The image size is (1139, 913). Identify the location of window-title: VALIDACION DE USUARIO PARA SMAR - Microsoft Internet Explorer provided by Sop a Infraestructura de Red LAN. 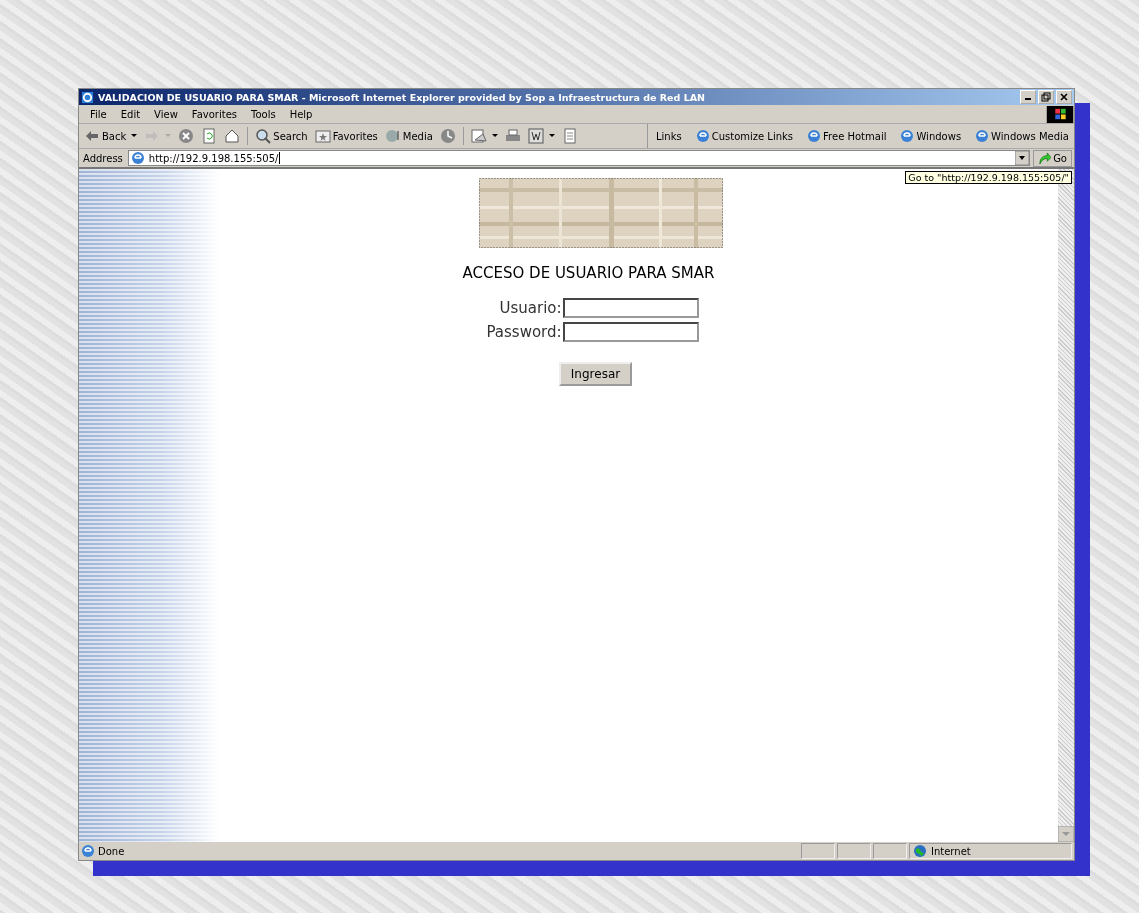
(401, 97).